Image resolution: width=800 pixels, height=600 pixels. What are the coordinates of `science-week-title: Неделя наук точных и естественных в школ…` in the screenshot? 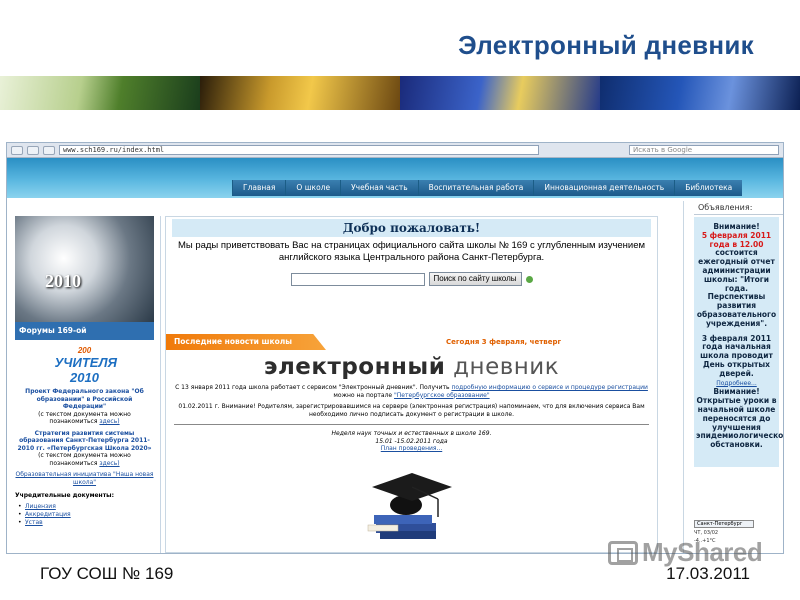 It's located at (411, 433).